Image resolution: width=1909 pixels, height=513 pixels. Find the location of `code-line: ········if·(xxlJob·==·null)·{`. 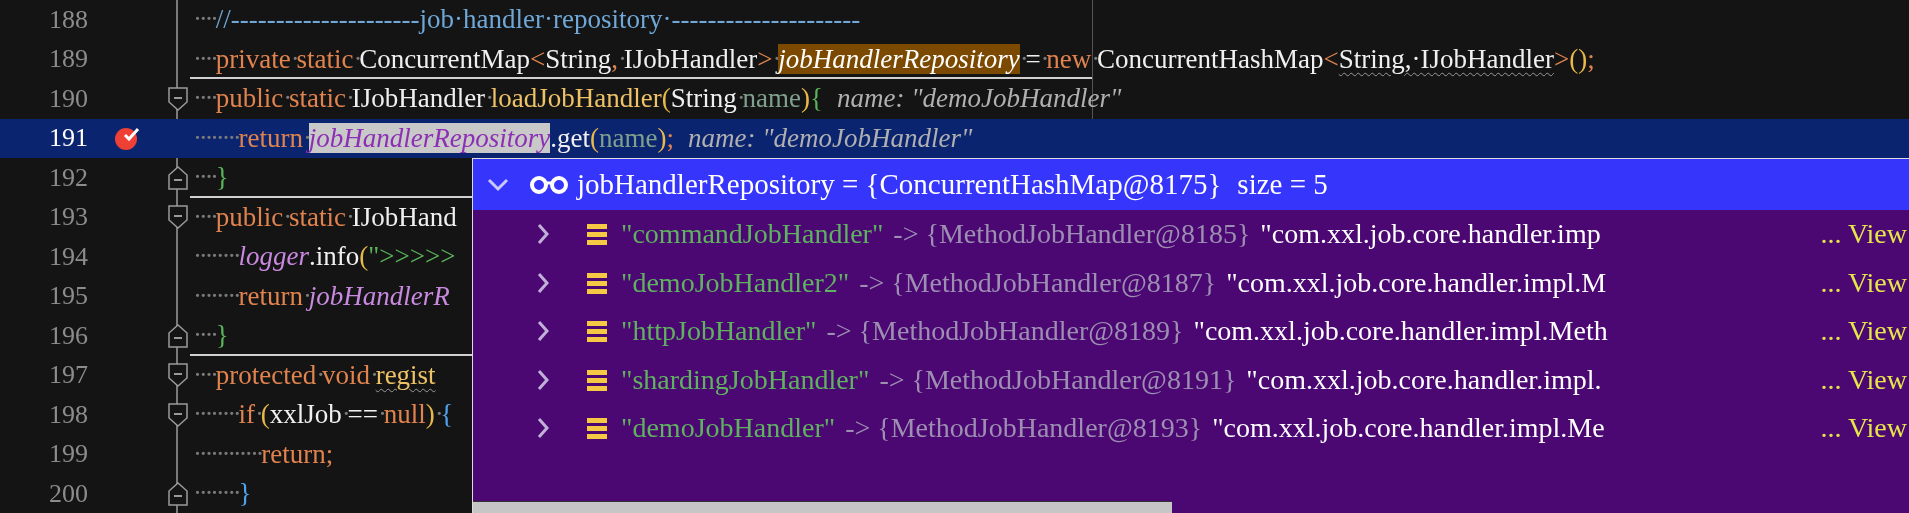

code-line: ········if·(xxlJob·==·null)·{ is located at coordinates (323, 415).